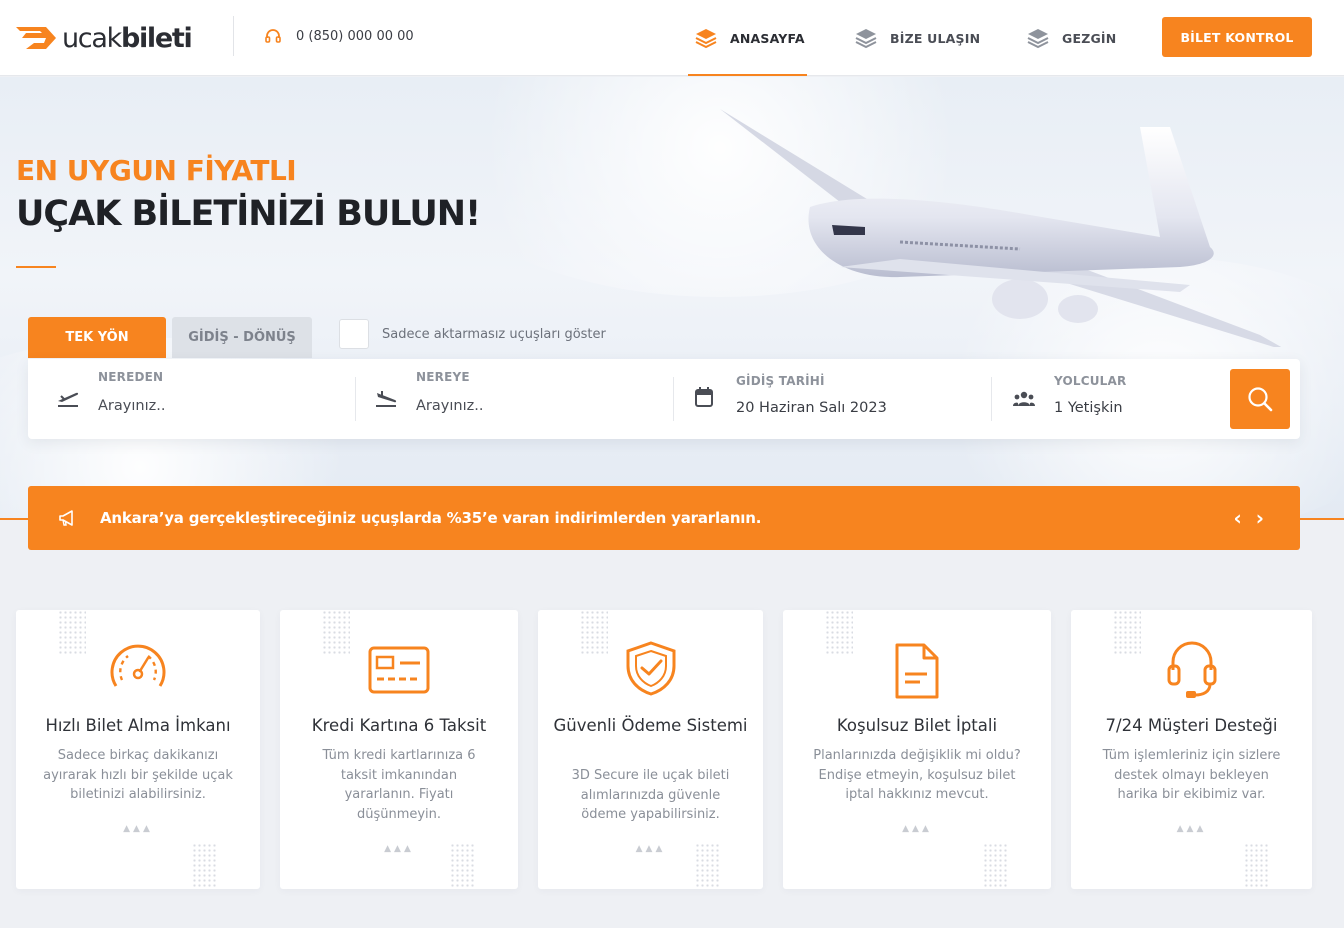 Image resolution: width=1344 pixels, height=928 pixels. Describe the element at coordinates (156, 170) in the screenshot. I see `hero-subtitle: EN UYGUN FİYATLI` at that location.